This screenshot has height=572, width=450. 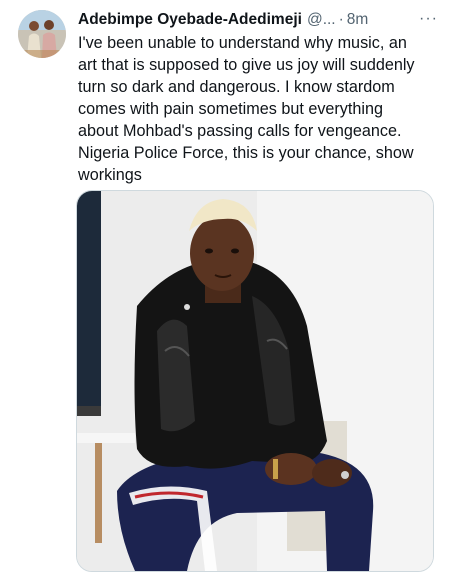 What do you see at coordinates (190, 20) in the screenshot?
I see `author-name: Adebimpe Oyebade-Adedimeji` at bounding box center [190, 20].